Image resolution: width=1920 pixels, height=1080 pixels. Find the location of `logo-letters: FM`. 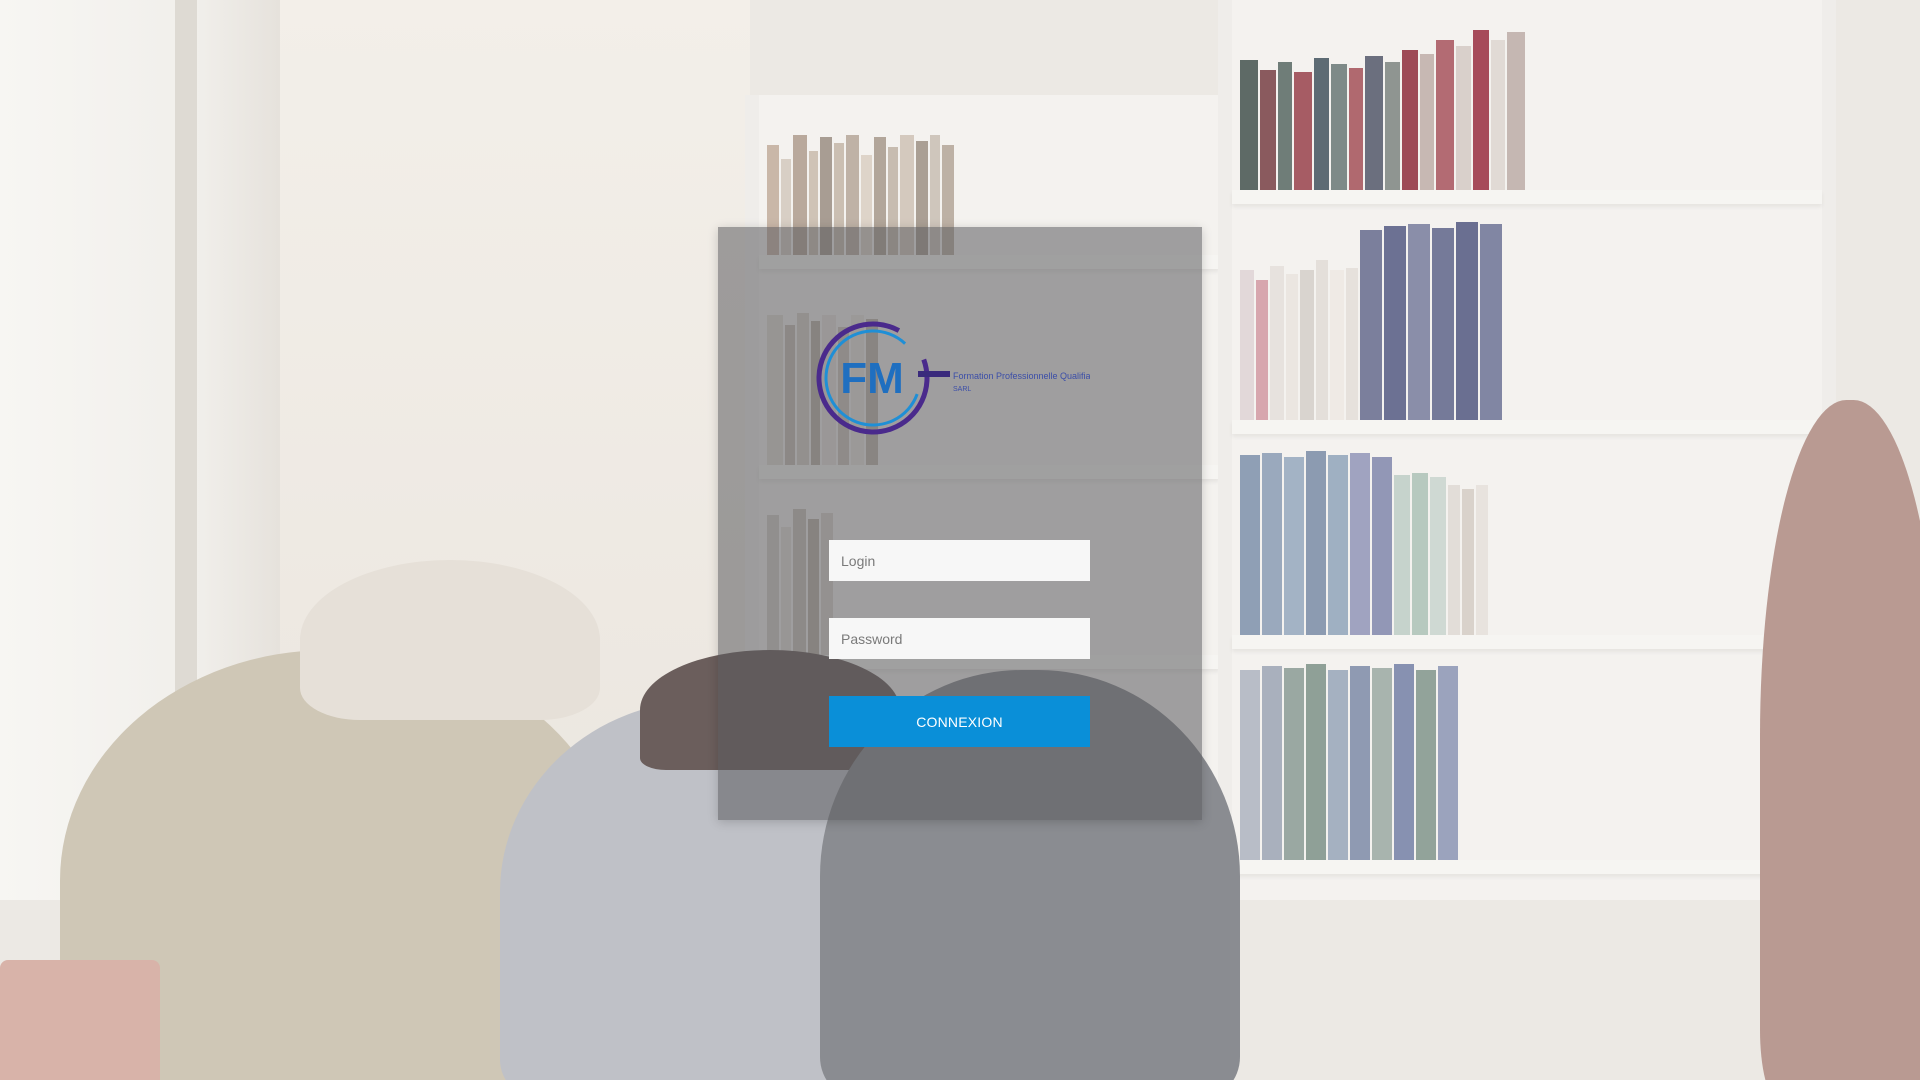

logo-letters: FM is located at coordinates (872, 378).